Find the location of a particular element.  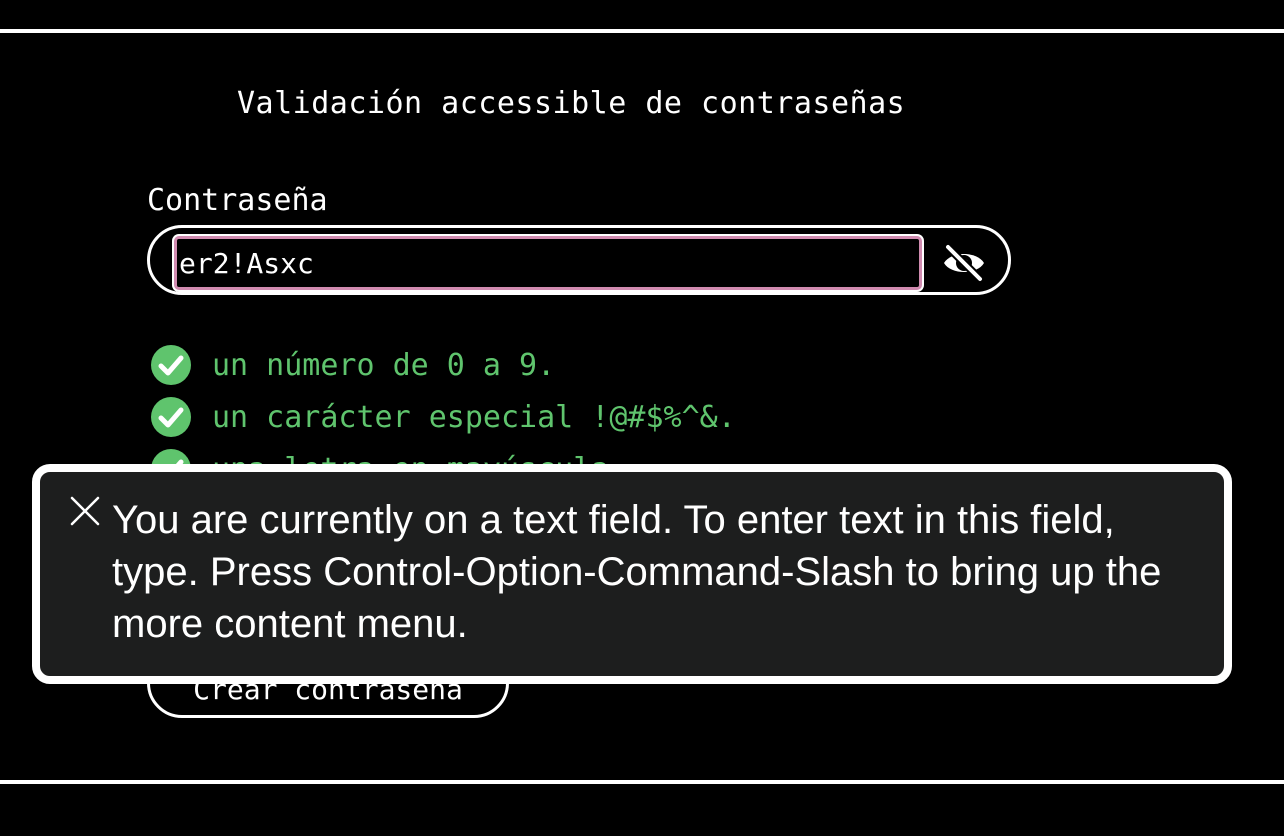

password-input is located at coordinates (548, 263).